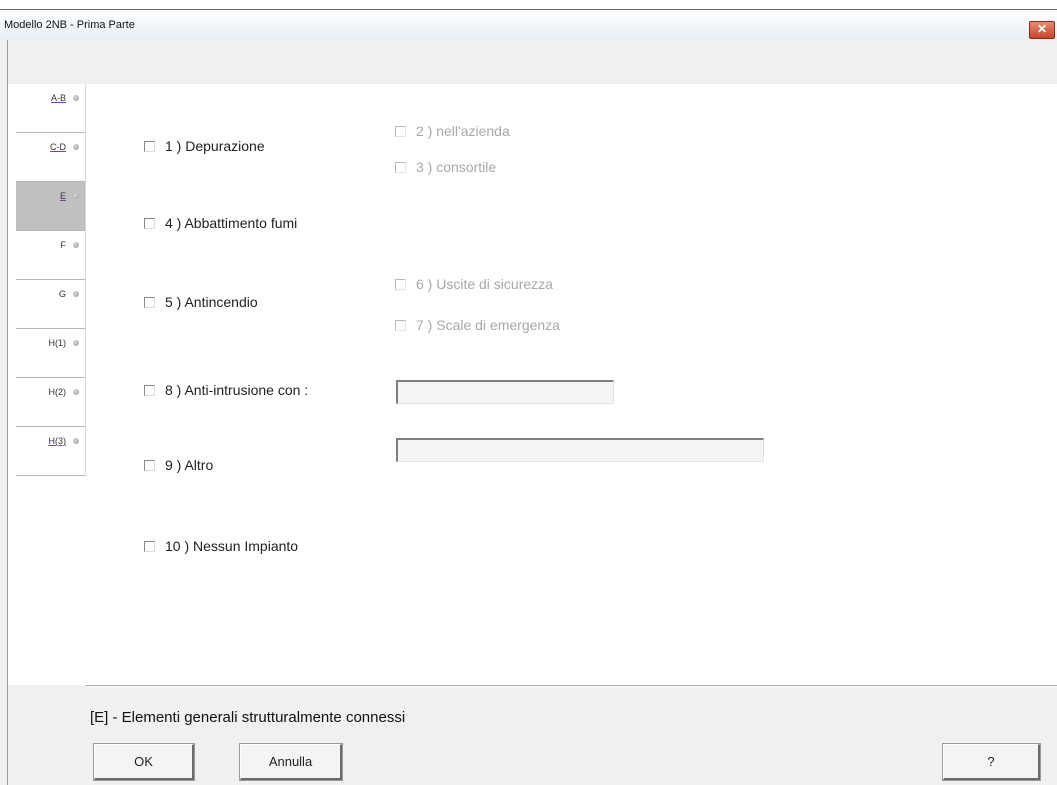  I want to click on tab-label: H(3), so click(57, 441).